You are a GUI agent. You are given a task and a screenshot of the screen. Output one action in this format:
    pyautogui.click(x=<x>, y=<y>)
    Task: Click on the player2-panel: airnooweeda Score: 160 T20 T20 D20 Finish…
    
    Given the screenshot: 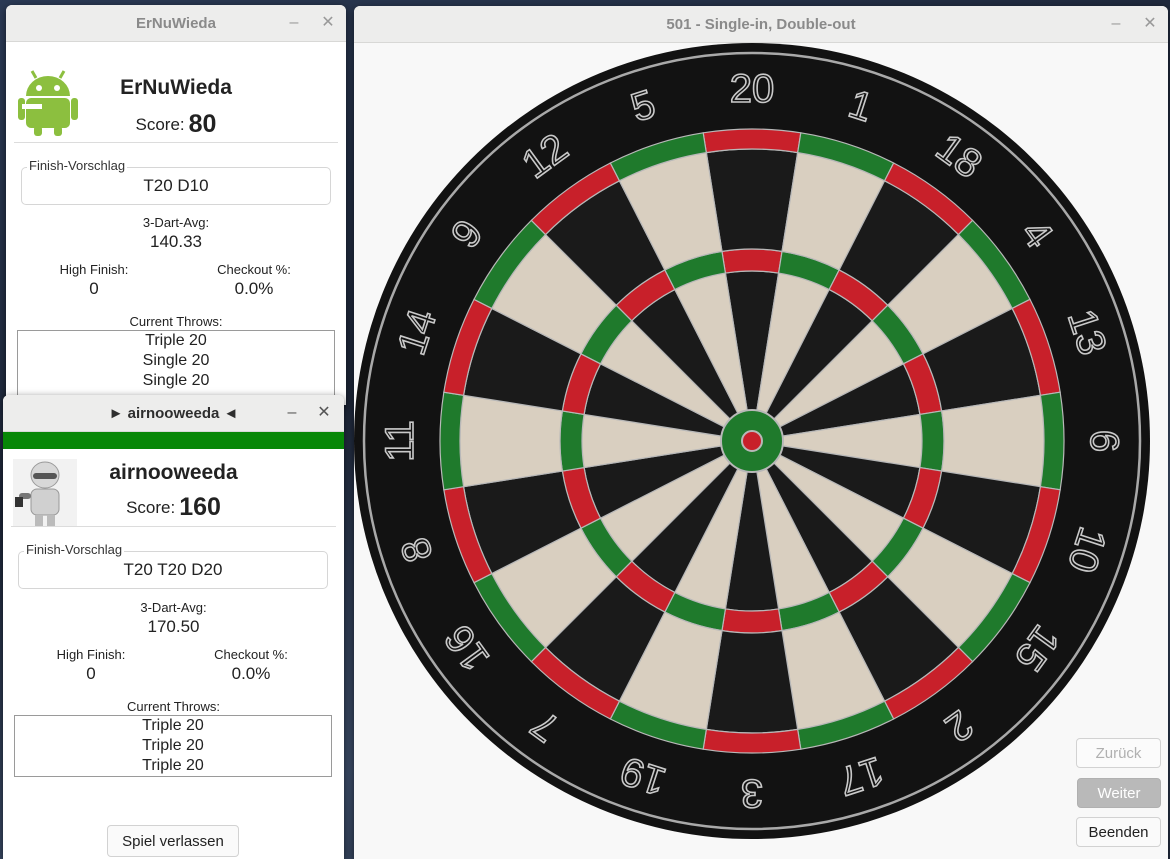 What is the action you would take?
    pyautogui.click(x=173, y=654)
    